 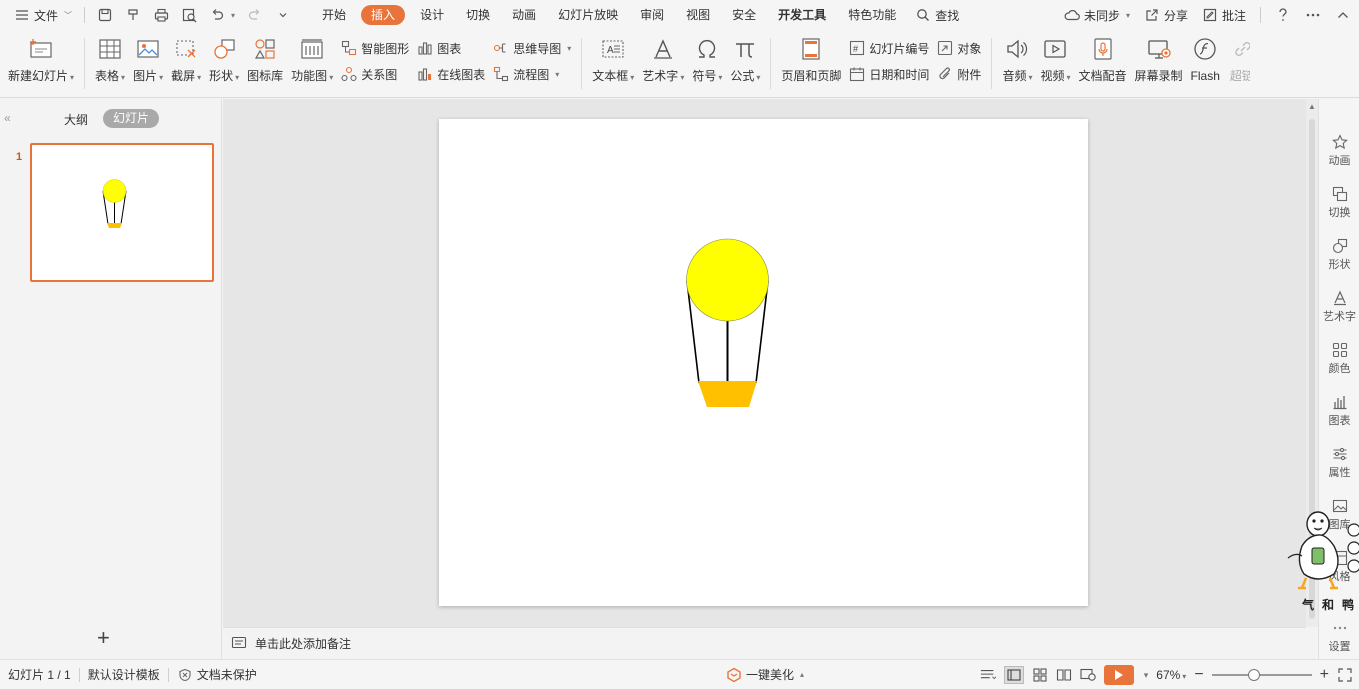 What do you see at coordinates (451, 48) in the screenshot?
I see `chart-button: 图表` at bounding box center [451, 48].